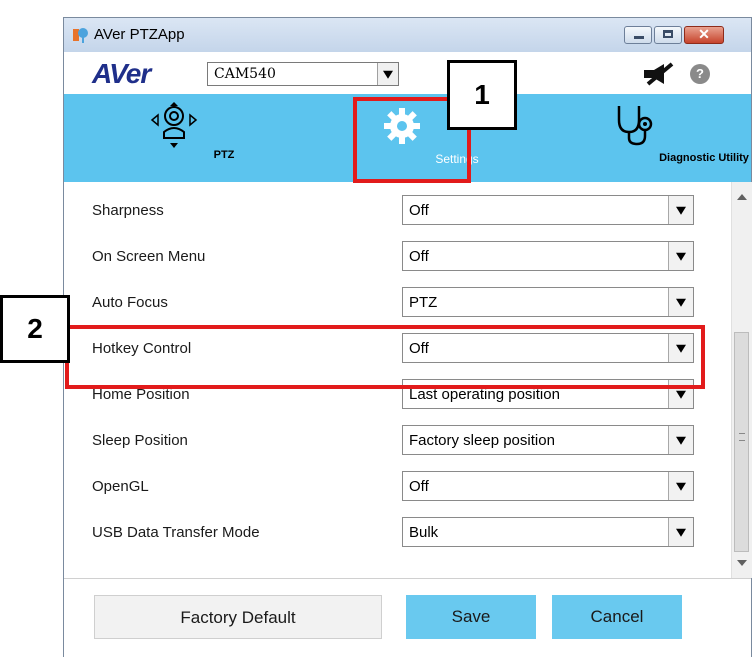 The height and width of the screenshot is (659, 752). What do you see at coordinates (548, 532) in the screenshot?
I see `usb-transfer-mode-select: Bulk` at bounding box center [548, 532].